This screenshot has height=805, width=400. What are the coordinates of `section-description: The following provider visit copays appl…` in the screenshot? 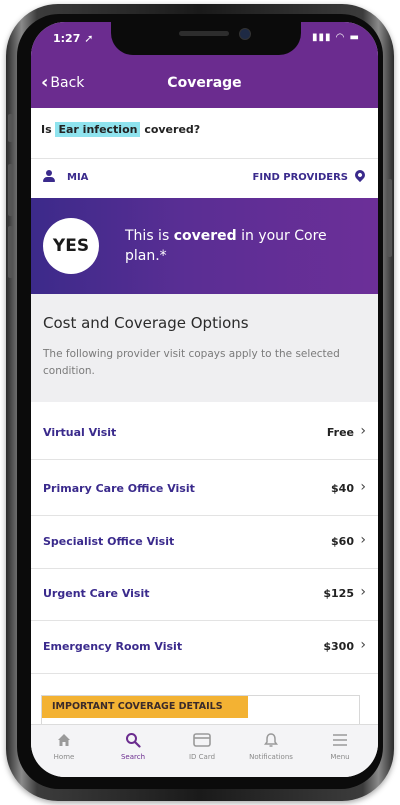 It's located at (191, 362).